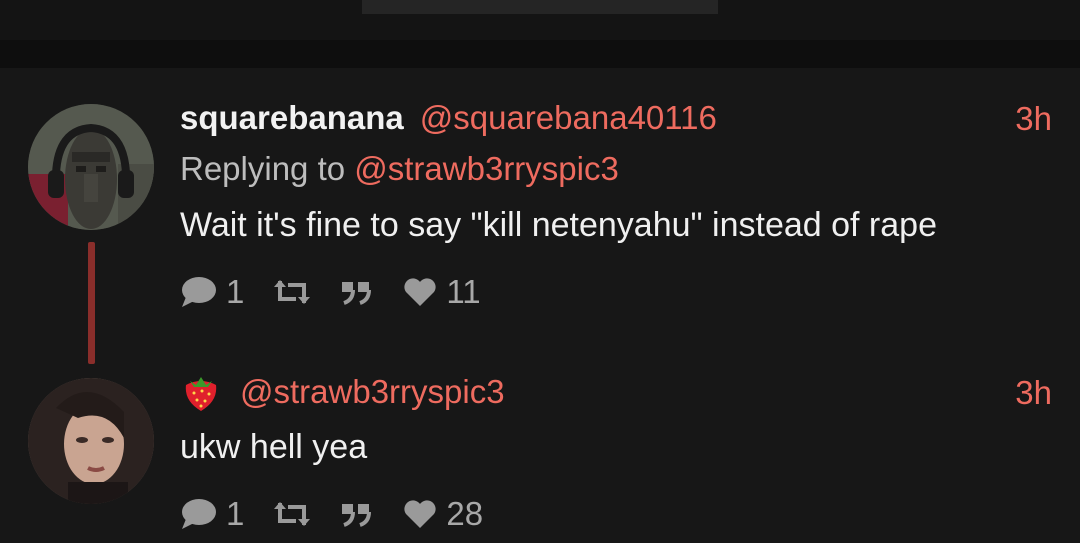  What do you see at coordinates (568, 118) in the screenshot?
I see `user-handle: @squarebana40116` at bounding box center [568, 118].